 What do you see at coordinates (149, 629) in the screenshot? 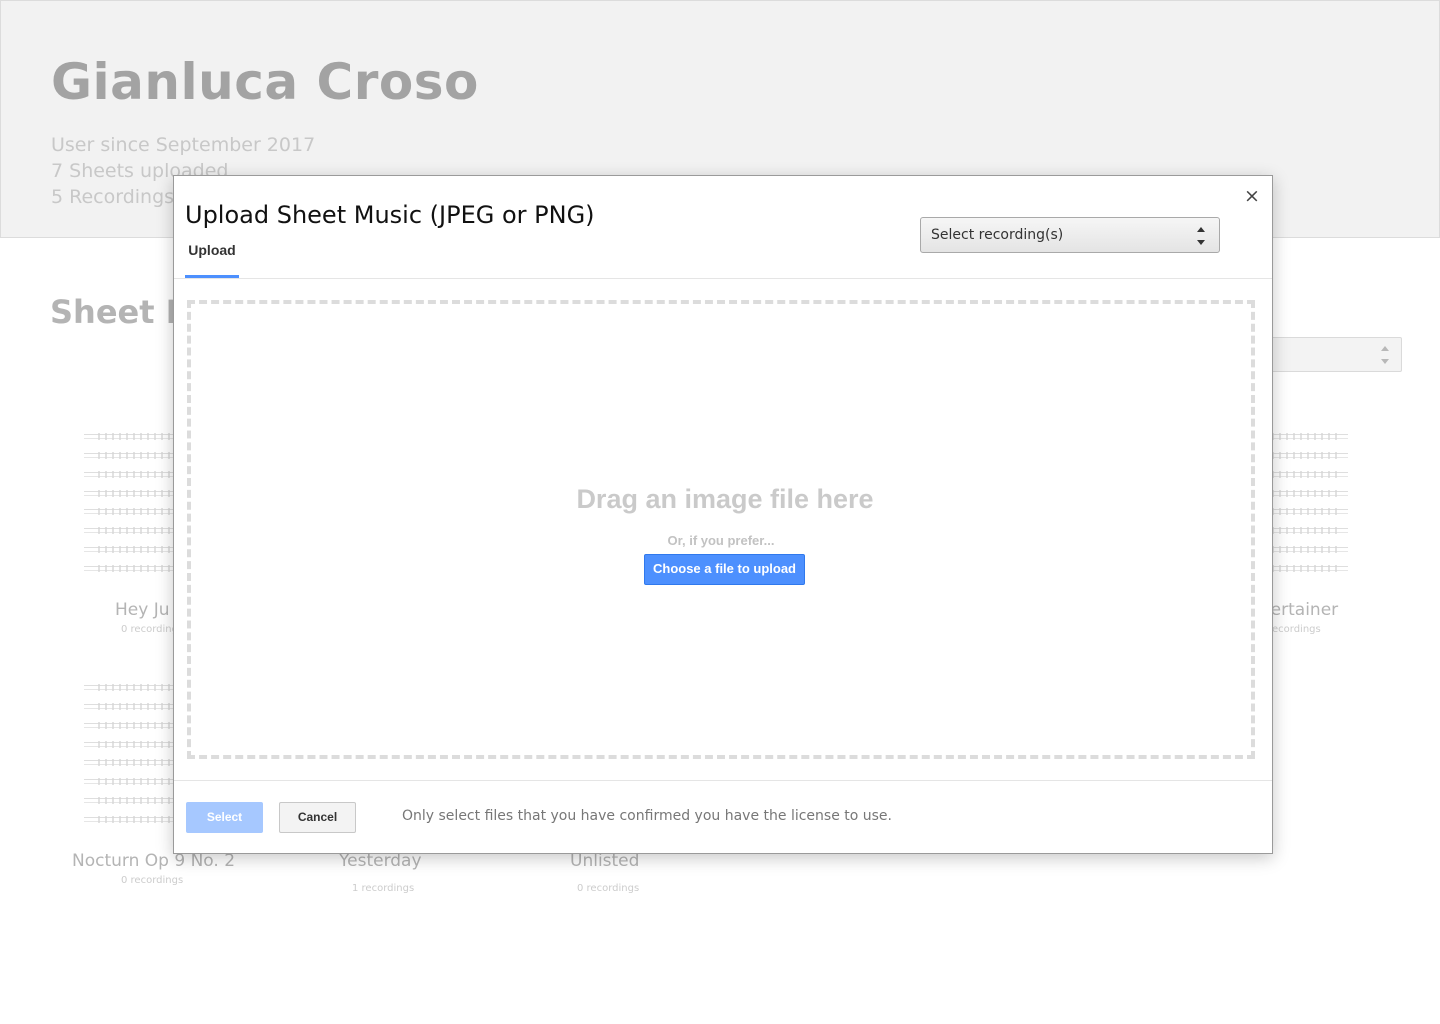
I see `sheet-recordings-count: 0 recording` at bounding box center [149, 629].